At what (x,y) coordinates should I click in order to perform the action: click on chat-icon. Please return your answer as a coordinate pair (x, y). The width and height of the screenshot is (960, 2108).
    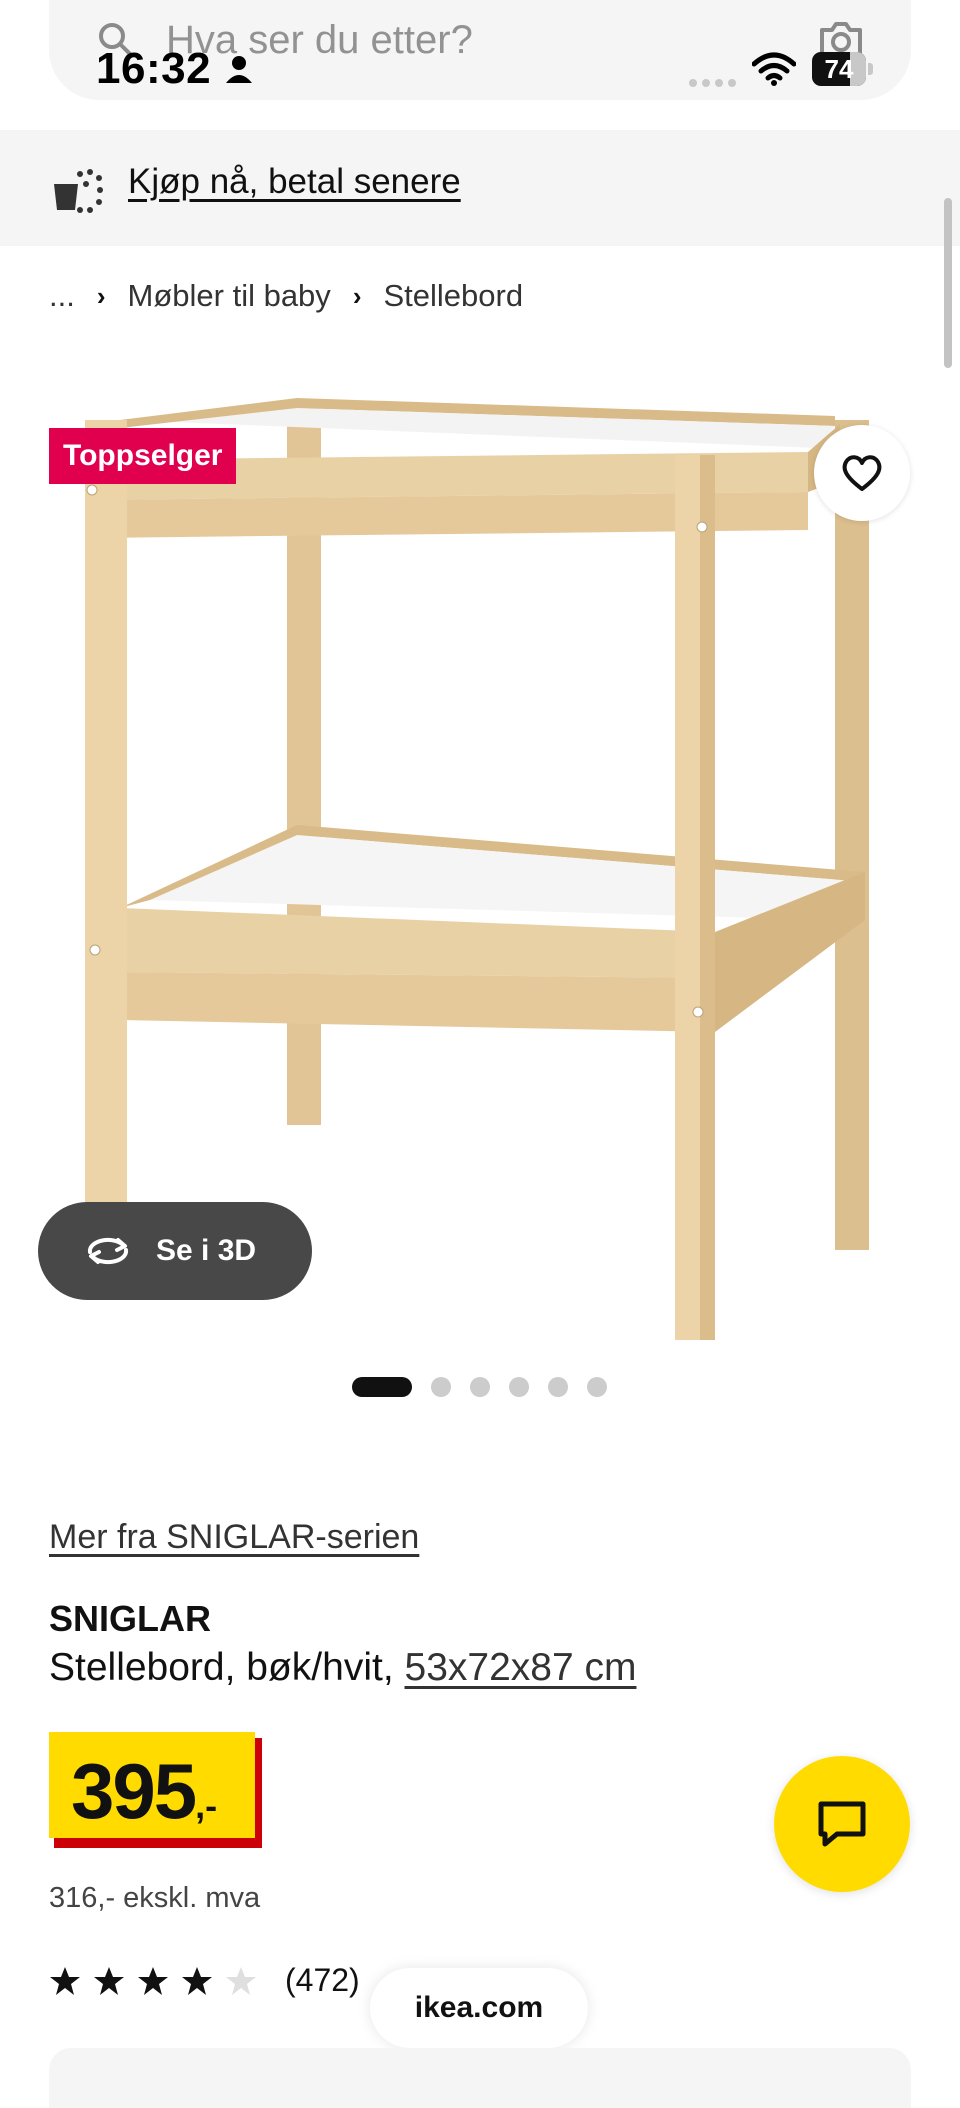
    Looking at the image, I should click on (842, 1824).